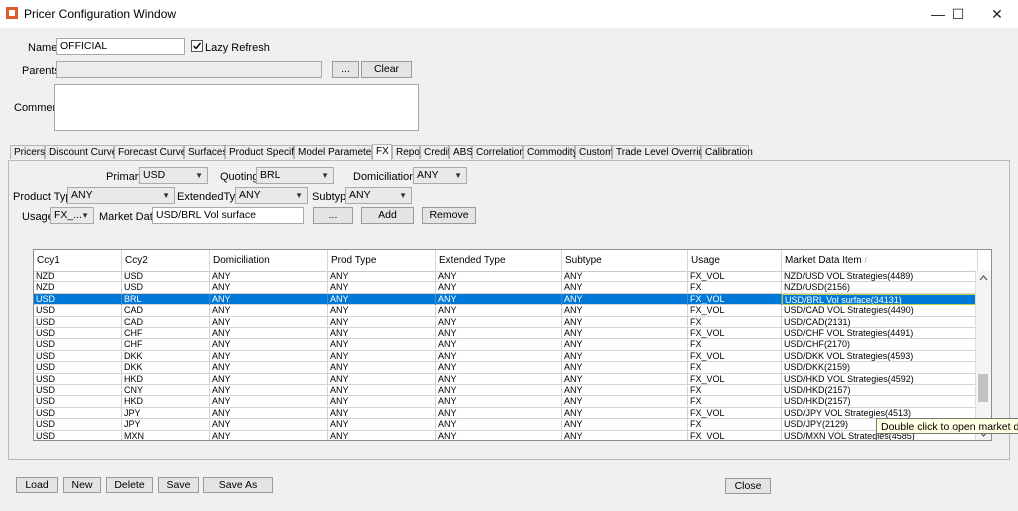 The image size is (1018, 511). Describe the element at coordinates (166, 435) in the screenshot. I see `cell-ccy2: MXN` at that location.